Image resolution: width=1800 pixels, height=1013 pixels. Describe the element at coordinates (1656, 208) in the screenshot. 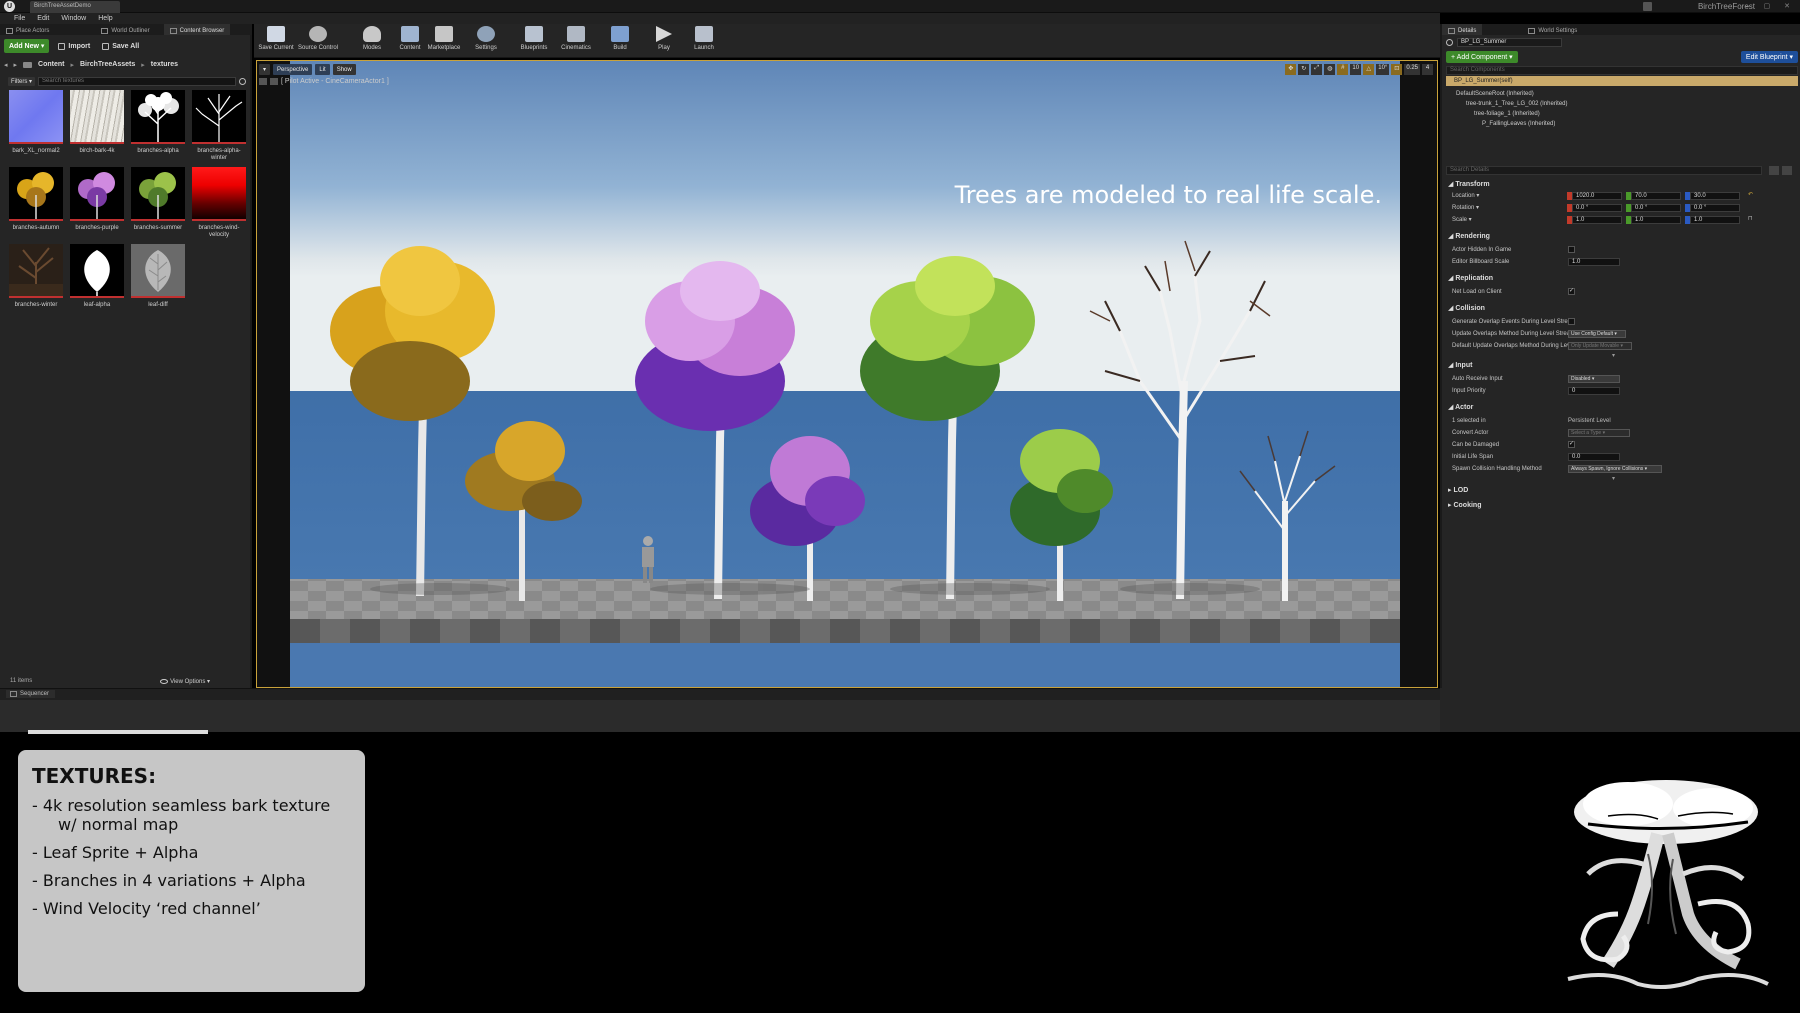

I see `rotation-y-field: 0.0 °` at that location.